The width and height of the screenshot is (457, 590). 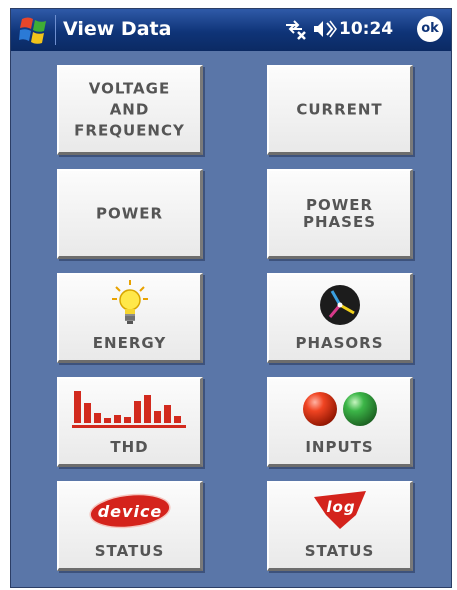 What do you see at coordinates (129, 88) in the screenshot?
I see `voltage-line: VOLTAGE` at bounding box center [129, 88].